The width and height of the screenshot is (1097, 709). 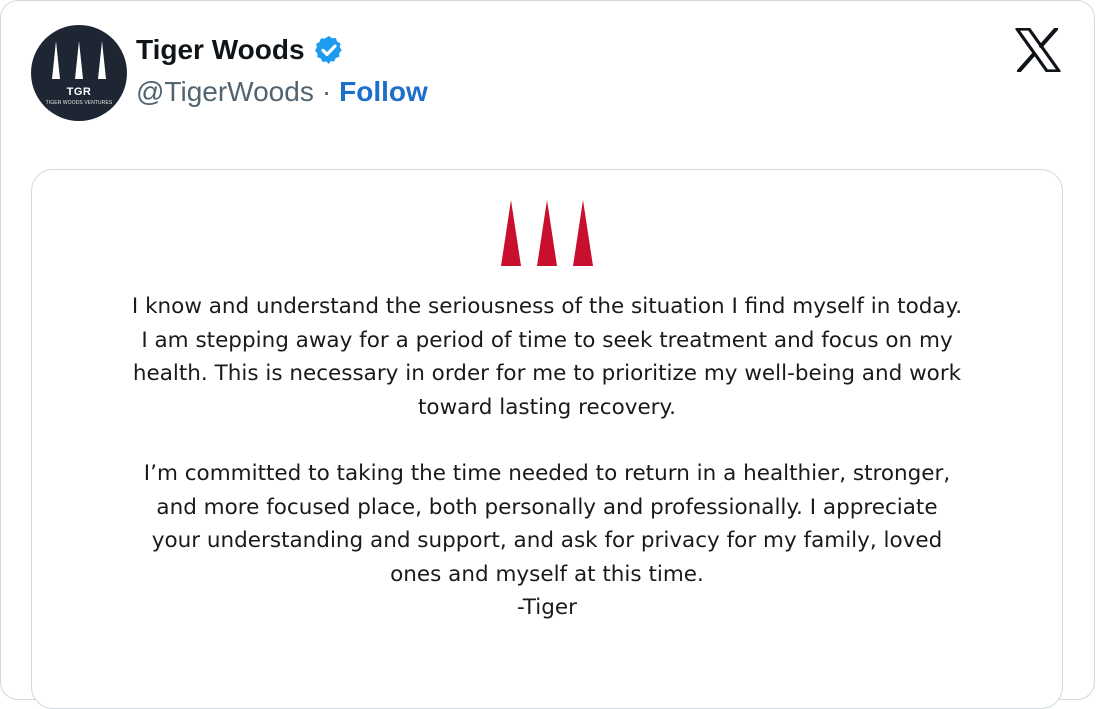 What do you see at coordinates (547, 407) in the screenshot?
I see `statement-line: toward lasting recovery.` at bounding box center [547, 407].